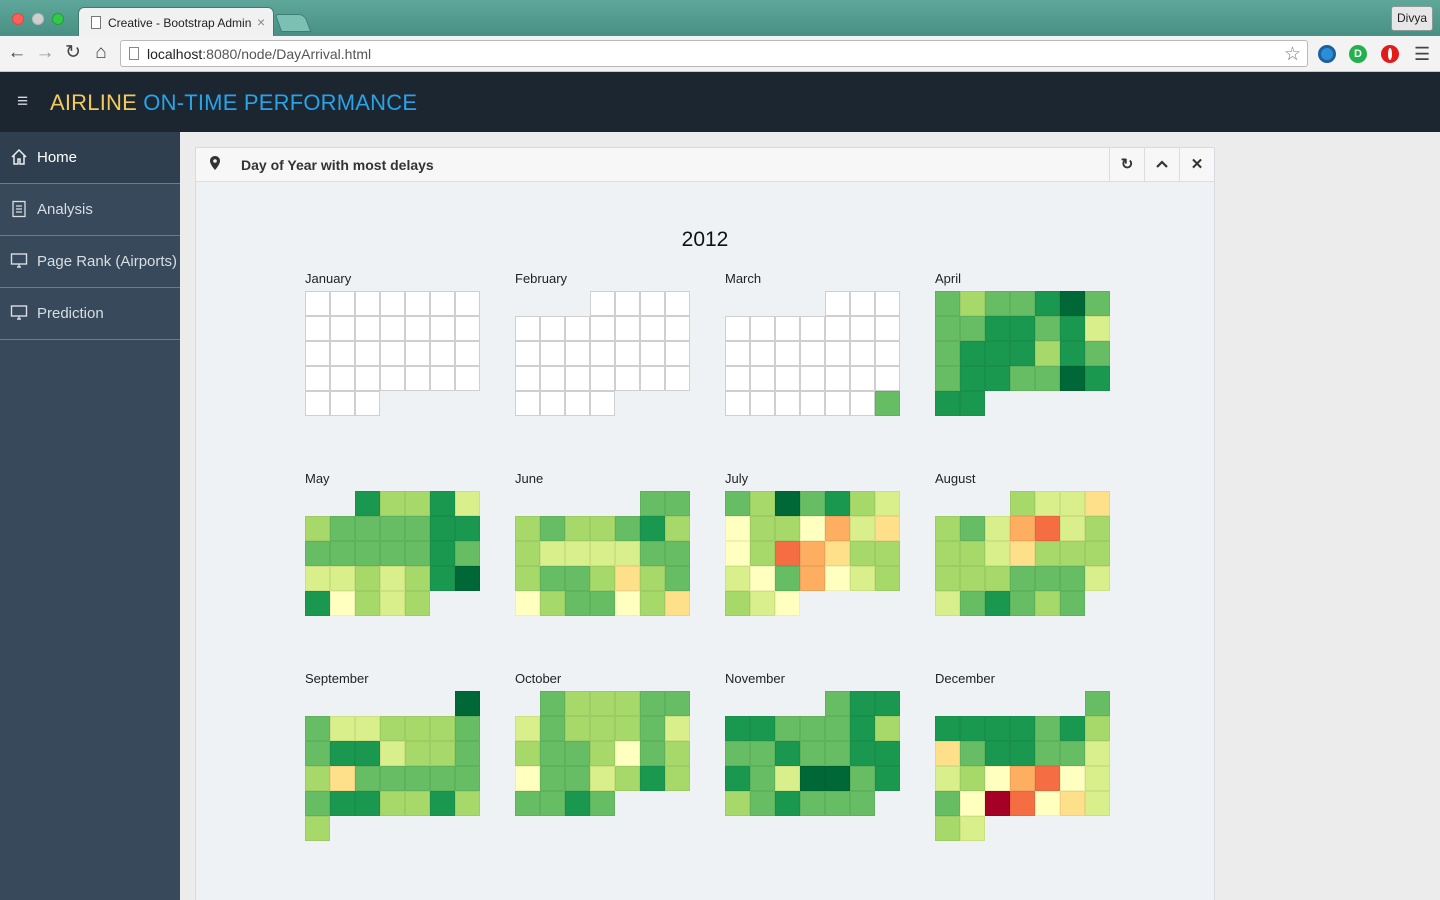  What do you see at coordinates (18, 19) in the screenshot?
I see `close-window-button` at bounding box center [18, 19].